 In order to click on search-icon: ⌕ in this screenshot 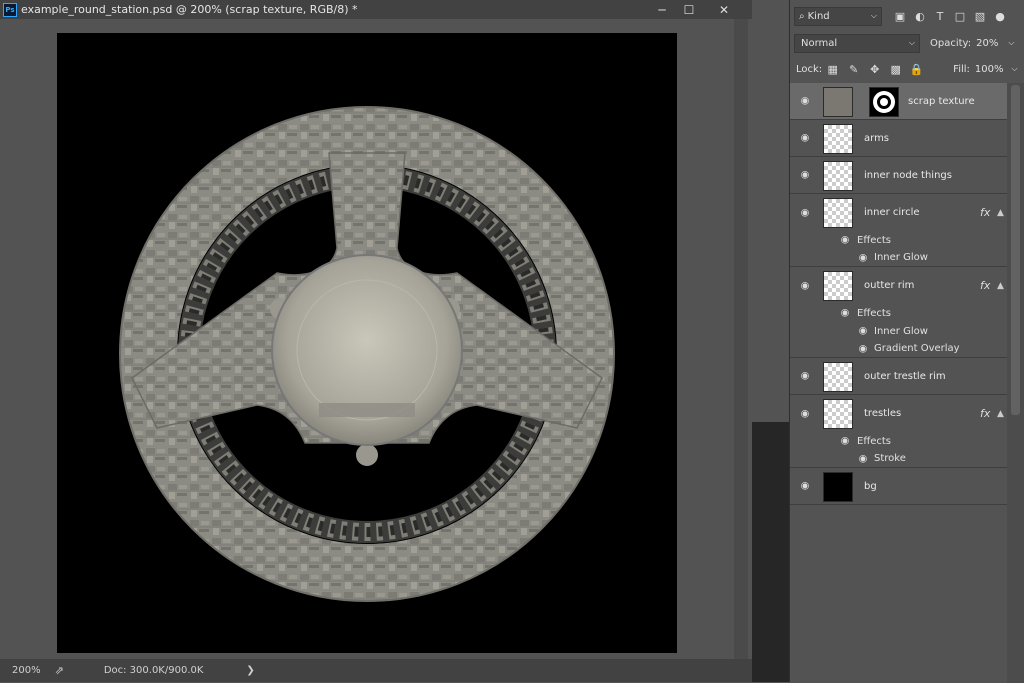, I will do `click(802, 16)`.